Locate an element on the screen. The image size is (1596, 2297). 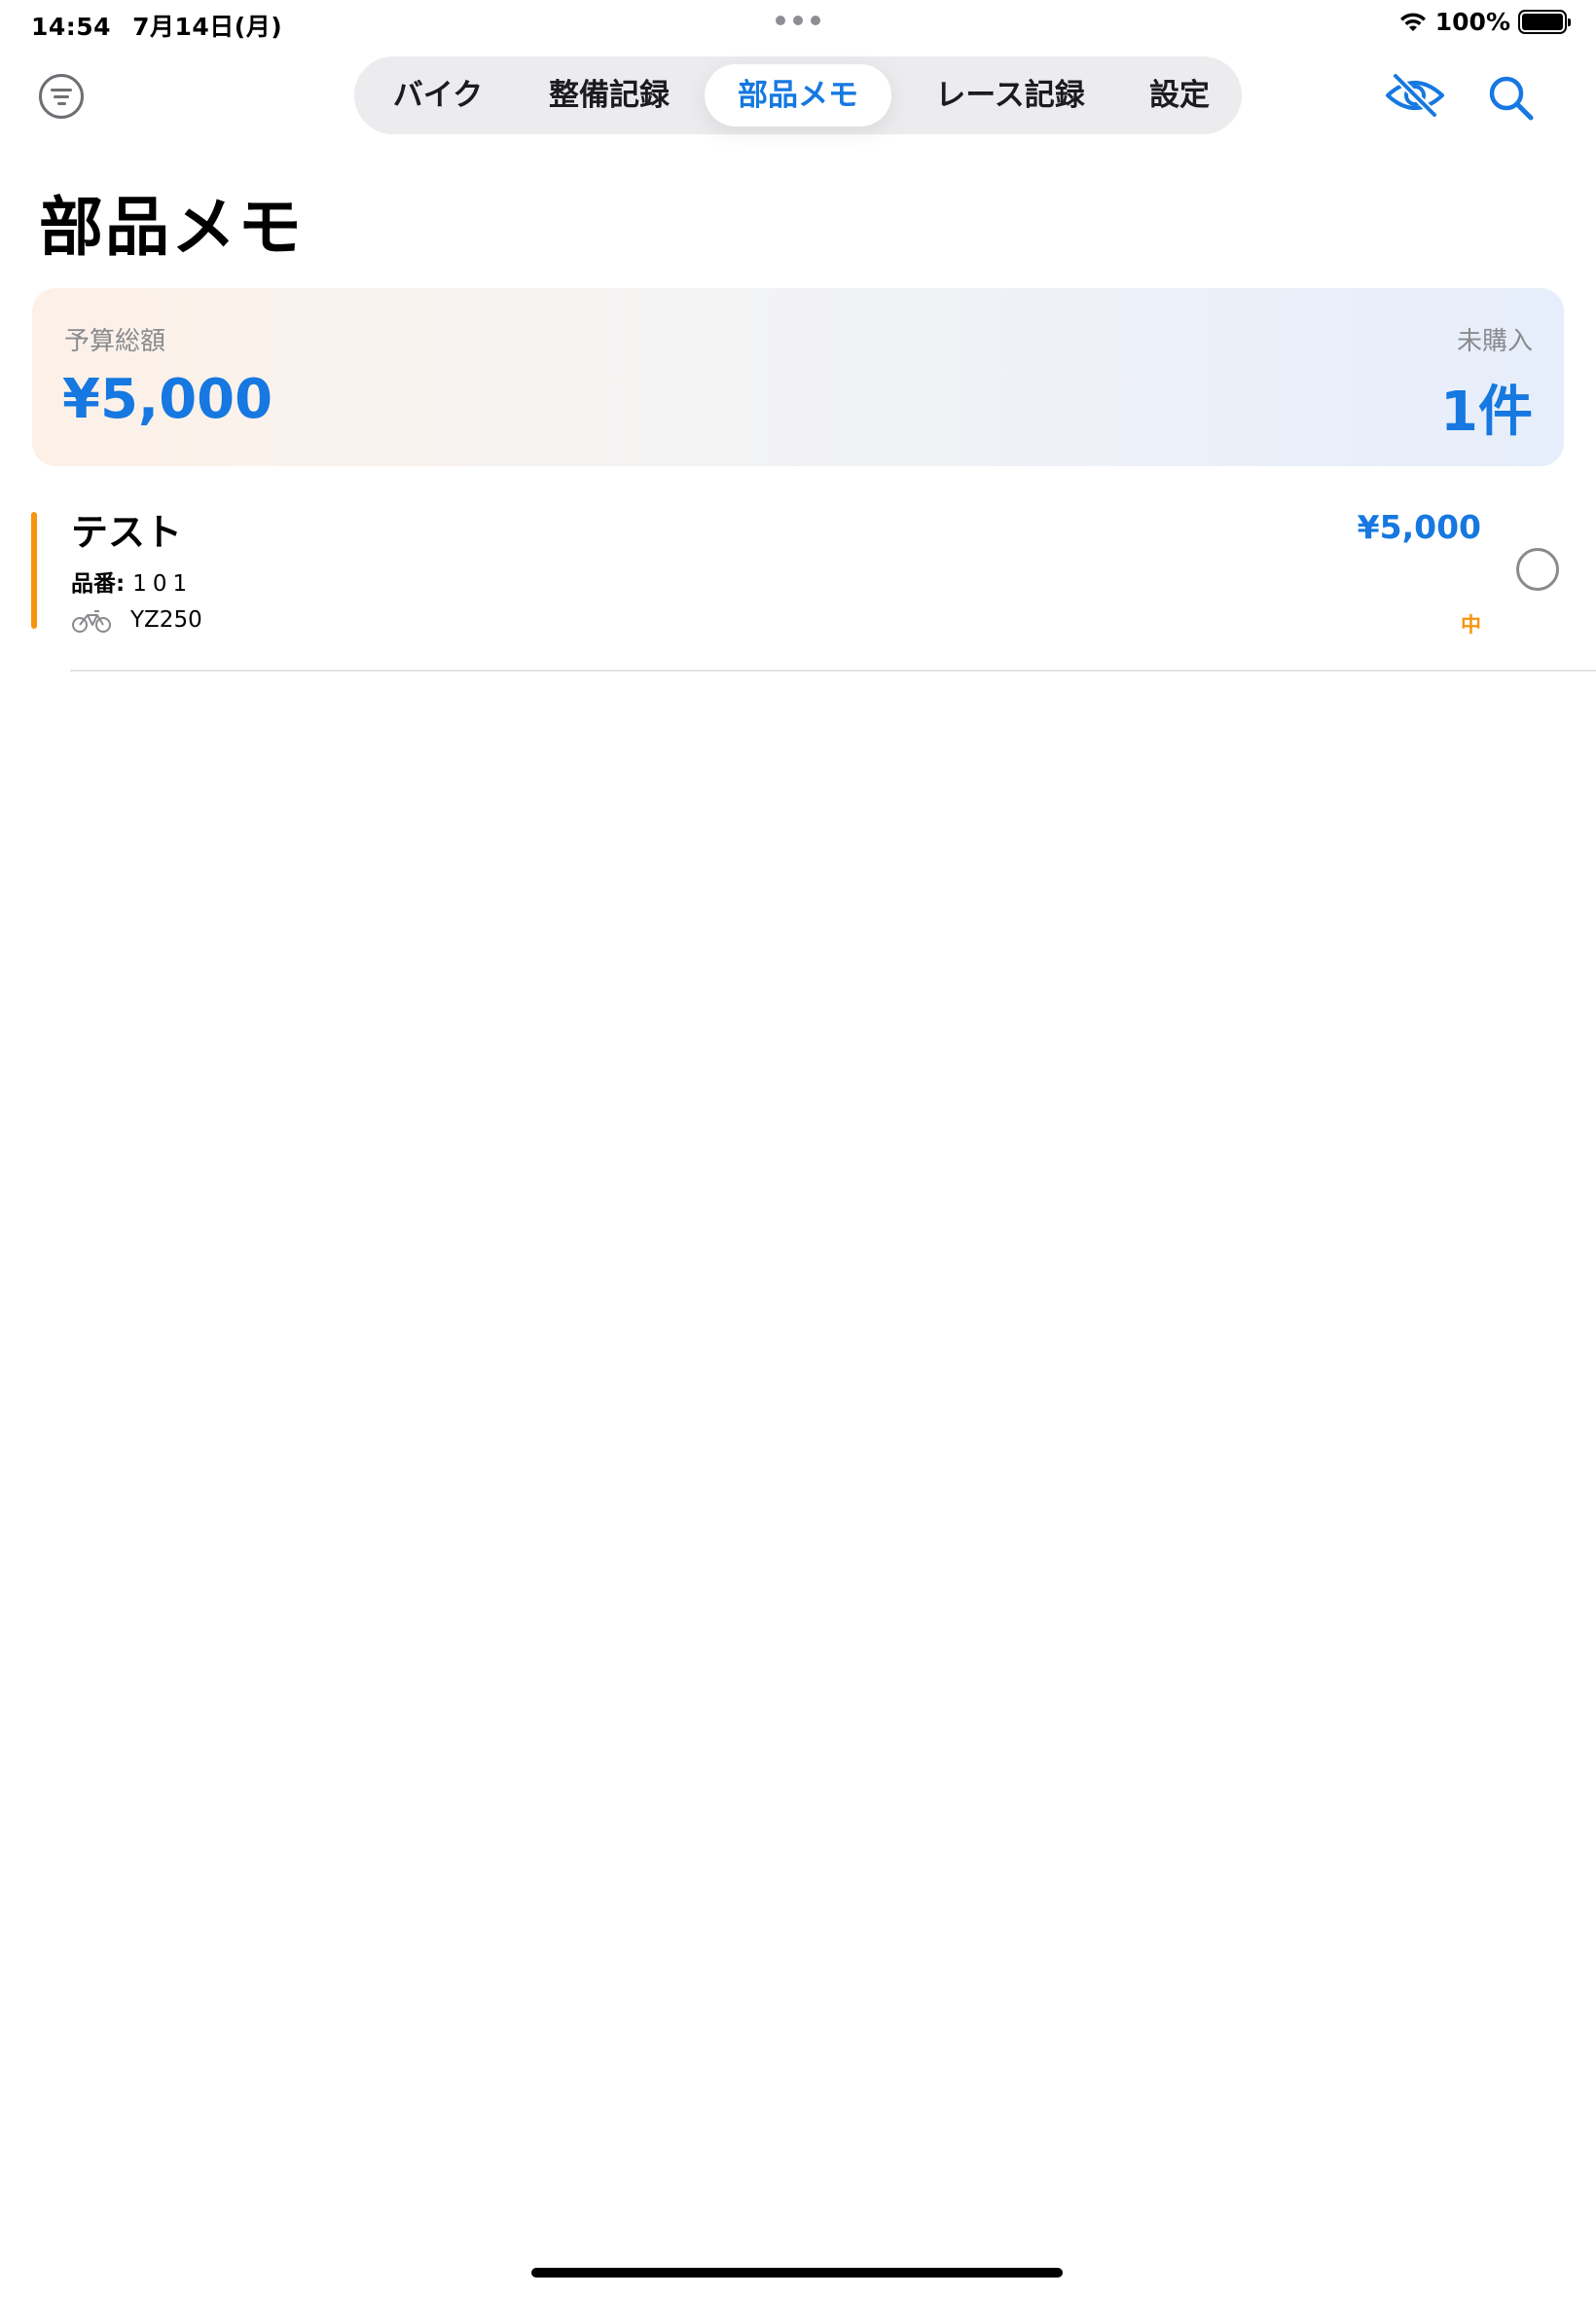
item-part-number: 品番: 101 is located at coordinates (132, 581).